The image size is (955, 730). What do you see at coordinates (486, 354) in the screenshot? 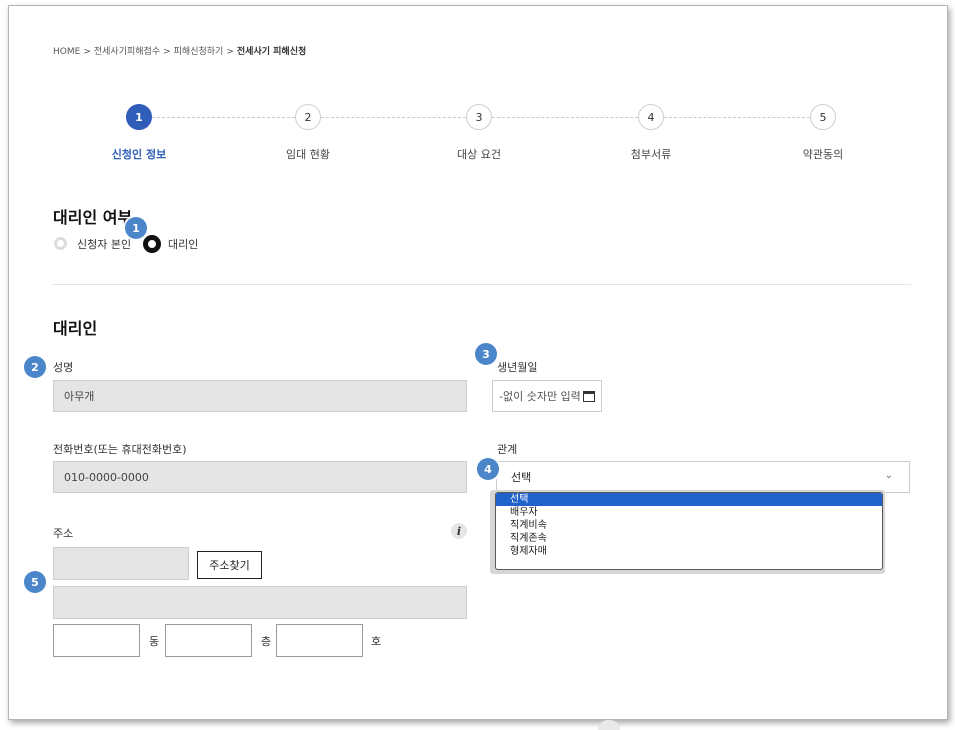
I see `callout-badge-3: 3` at bounding box center [486, 354].